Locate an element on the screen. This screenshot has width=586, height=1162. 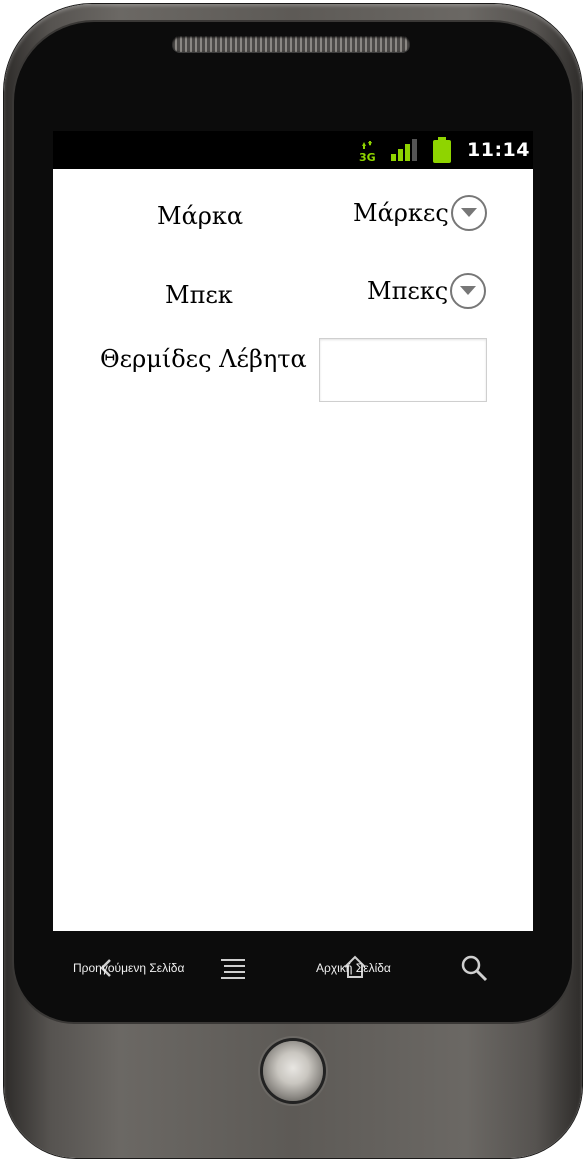
brand-label: Μάρκα is located at coordinates (200, 216).